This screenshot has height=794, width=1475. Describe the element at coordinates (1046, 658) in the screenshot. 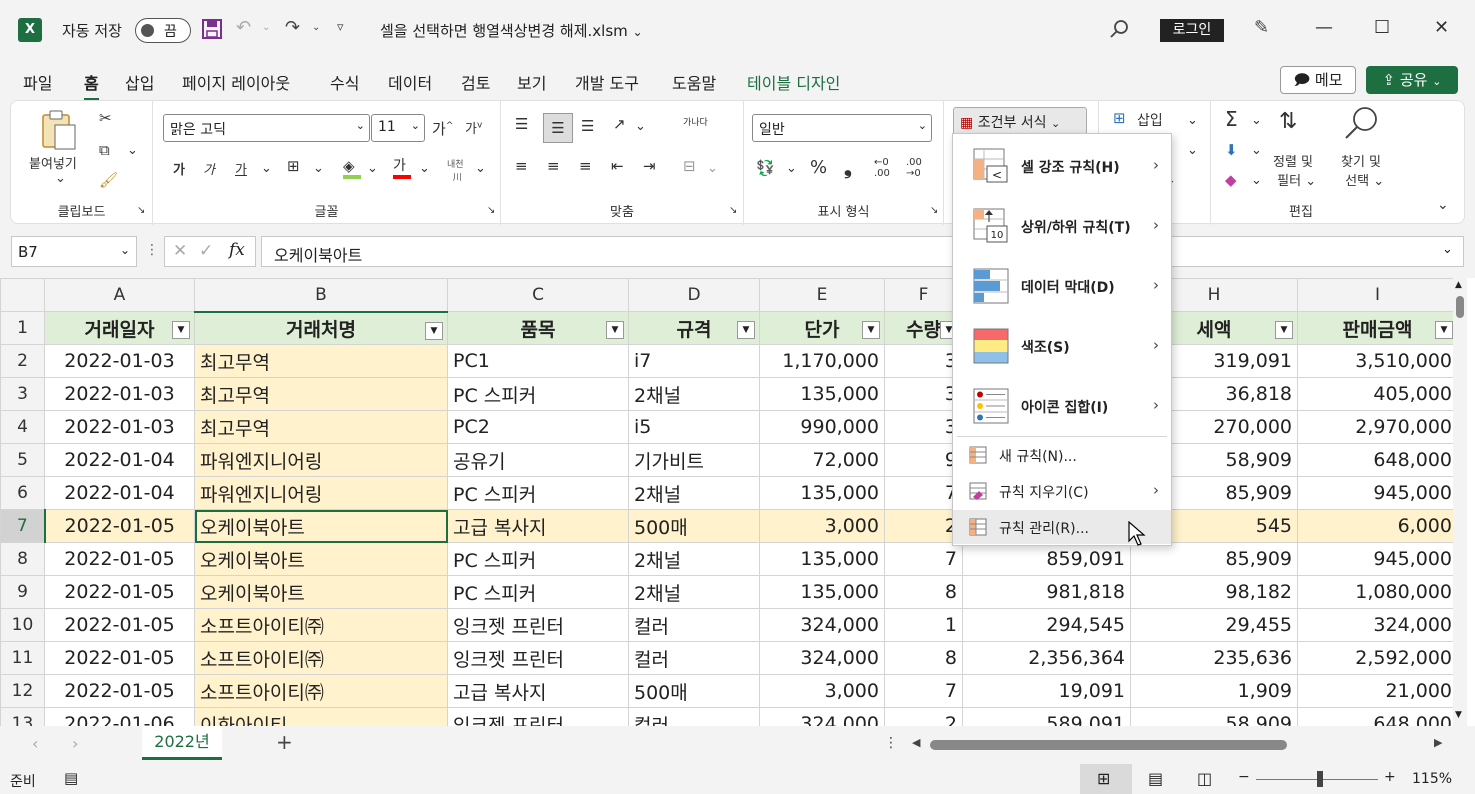

I see `table-cell: 2,356,364` at that location.